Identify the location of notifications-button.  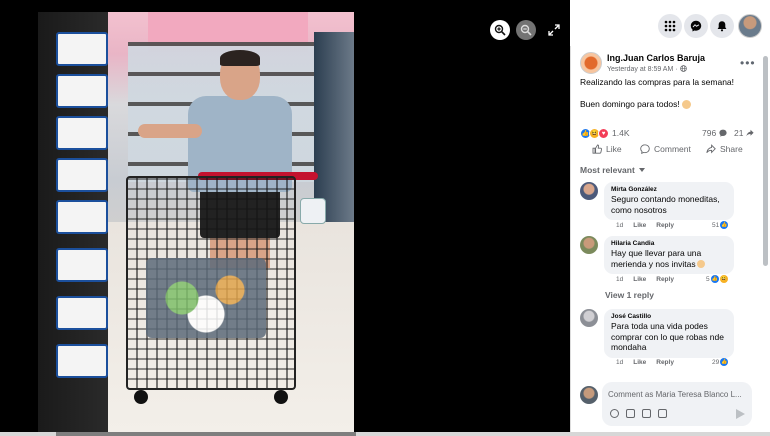
(722, 26).